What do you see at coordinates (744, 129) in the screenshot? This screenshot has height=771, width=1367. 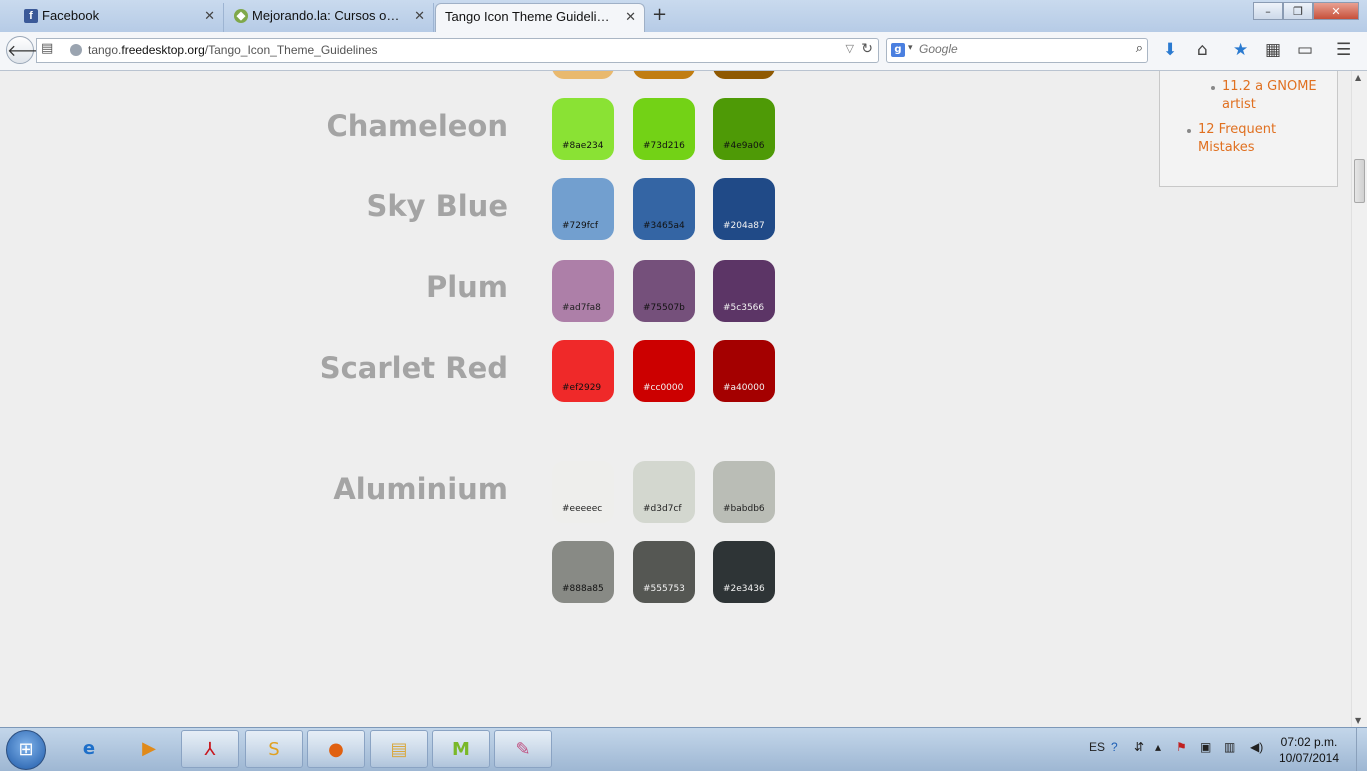 I see `swatch-chameleon-3: #4e9a06` at bounding box center [744, 129].